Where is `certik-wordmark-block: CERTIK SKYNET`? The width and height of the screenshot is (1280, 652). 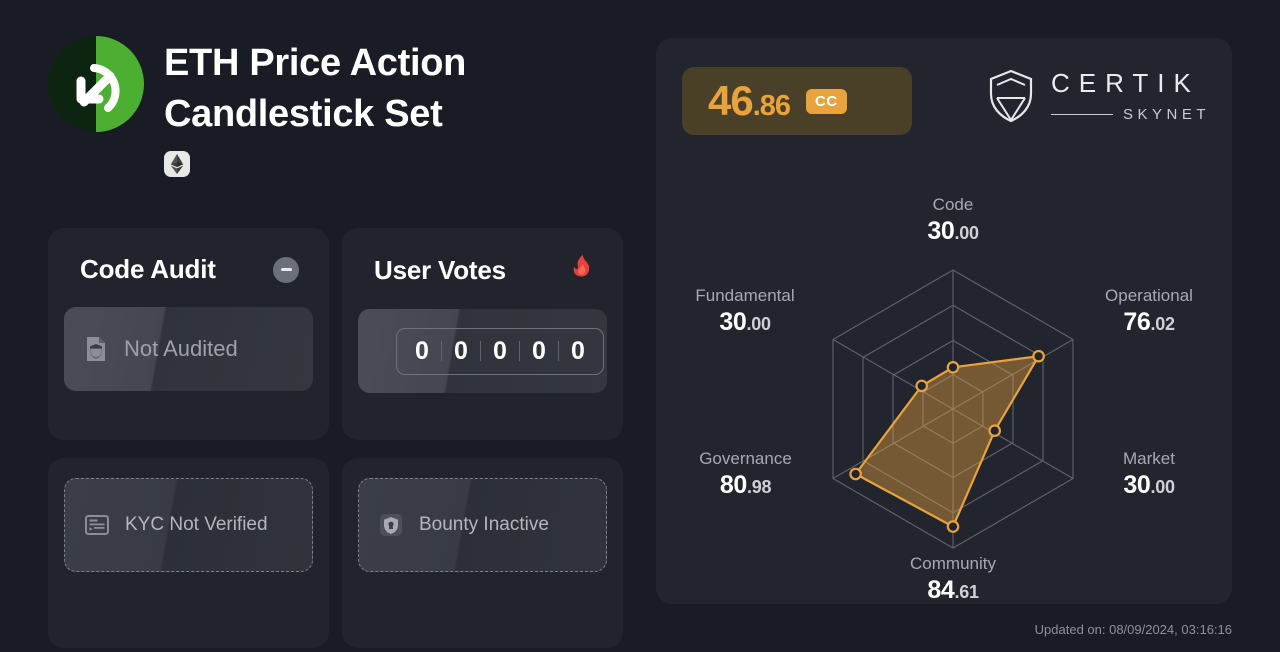 certik-wordmark-block: CERTIK SKYNET is located at coordinates (1130, 95).